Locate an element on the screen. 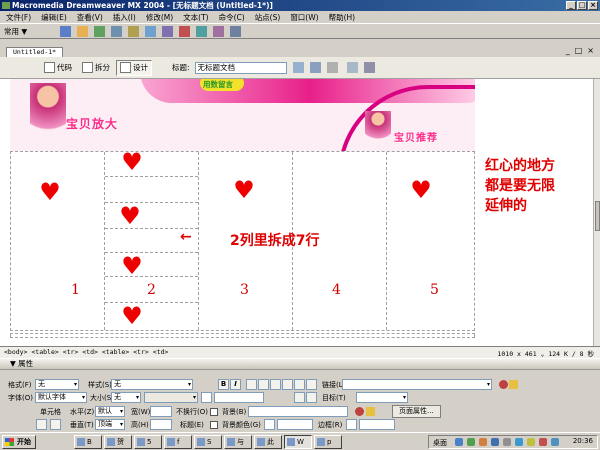  horizontal-align-select: 默认 is located at coordinates (110, 411).